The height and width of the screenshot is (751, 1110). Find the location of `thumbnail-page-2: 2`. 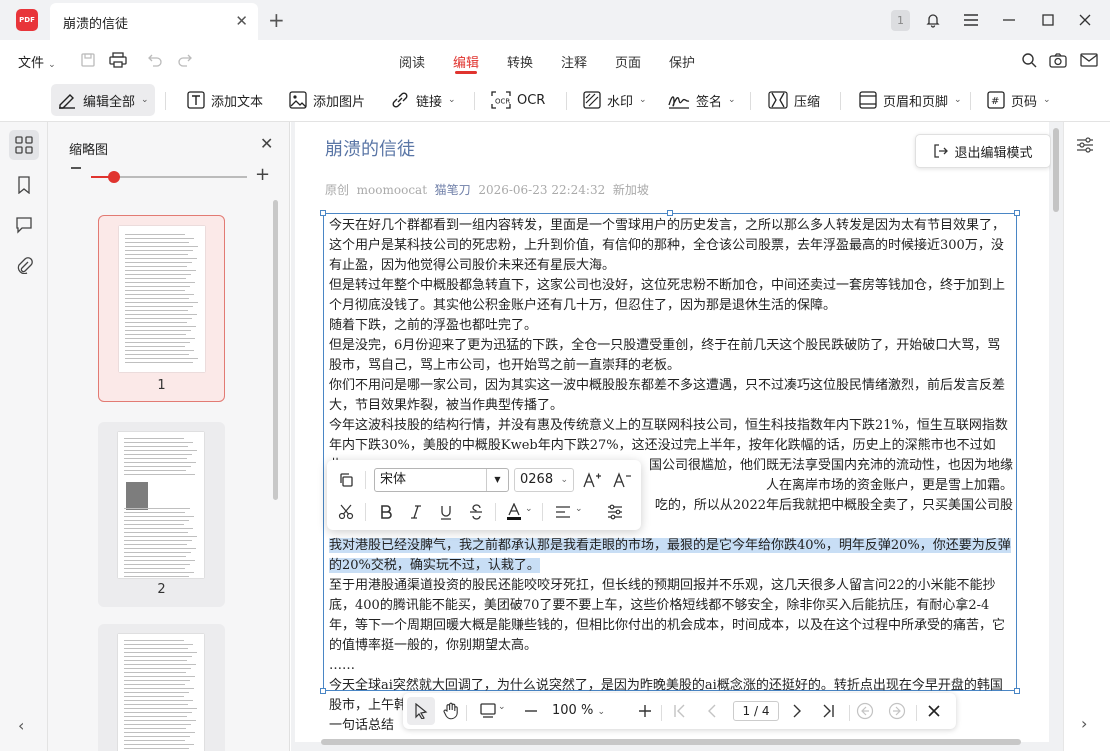

thumbnail-page-2: 2 is located at coordinates (161, 514).